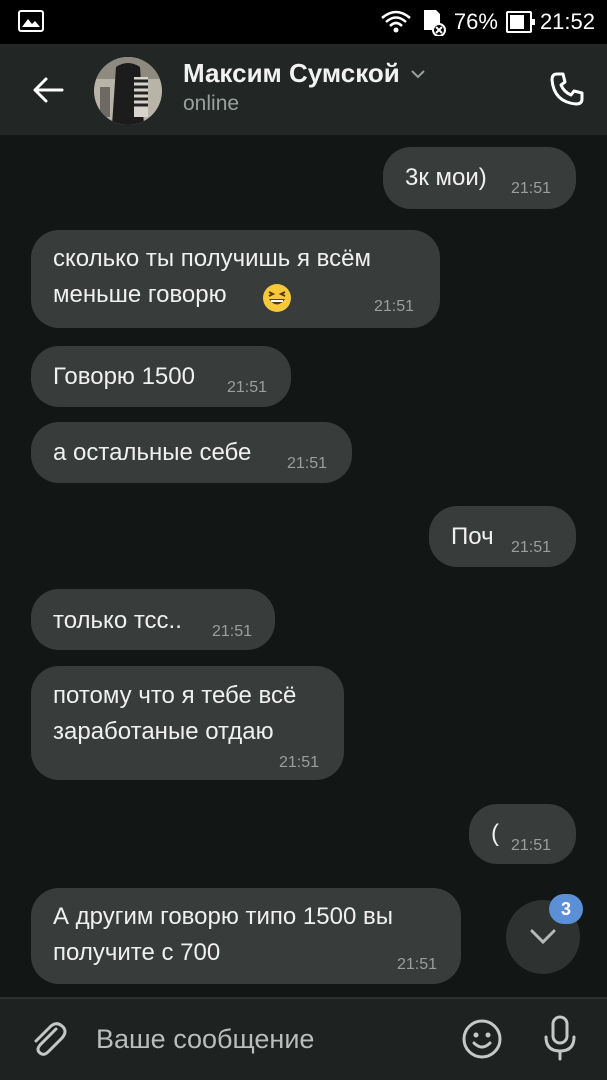 The height and width of the screenshot is (1080, 607). Describe the element at coordinates (567, 21) in the screenshot. I see `clock: 21:52` at that location.